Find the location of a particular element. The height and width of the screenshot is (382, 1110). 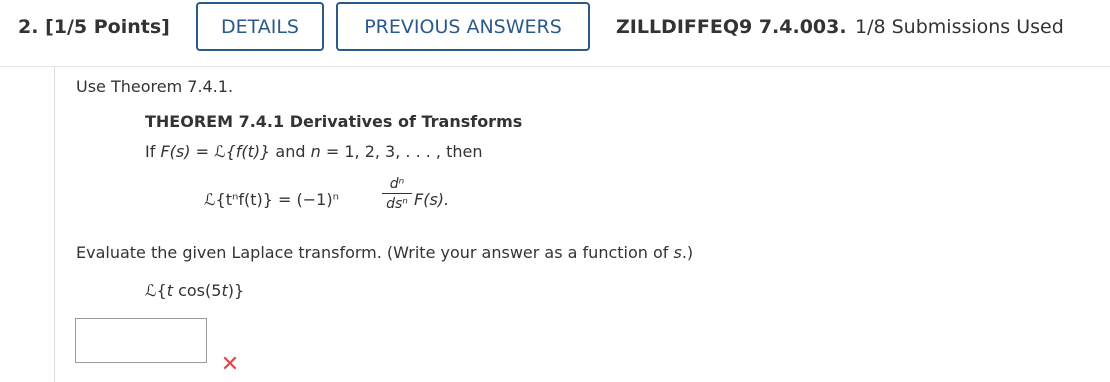

fraction-denominator: dsⁿ is located at coordinates (397, 204).